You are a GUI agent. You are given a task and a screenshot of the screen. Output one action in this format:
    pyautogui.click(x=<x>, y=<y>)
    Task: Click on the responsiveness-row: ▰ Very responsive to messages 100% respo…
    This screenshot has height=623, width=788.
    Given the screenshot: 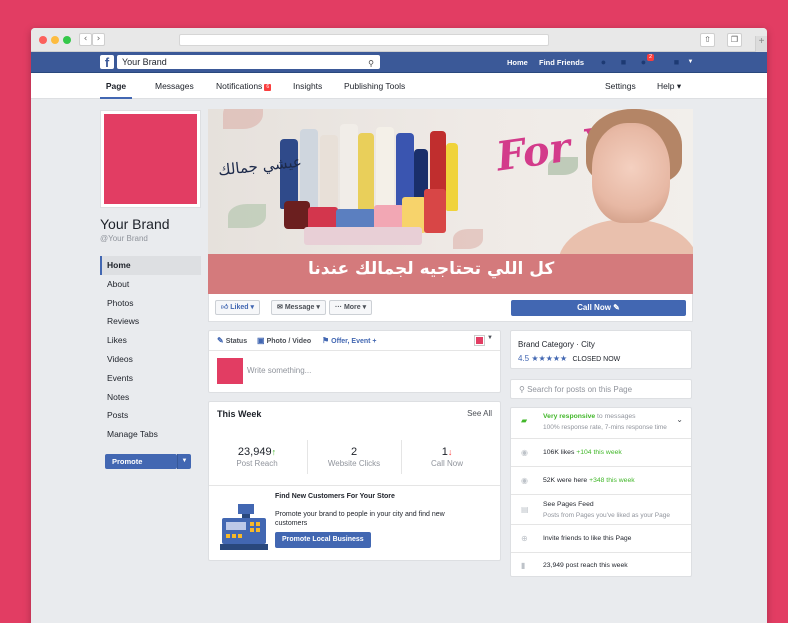 What is the action you would take?
    pyautogui.click(x=601, y=423)
    